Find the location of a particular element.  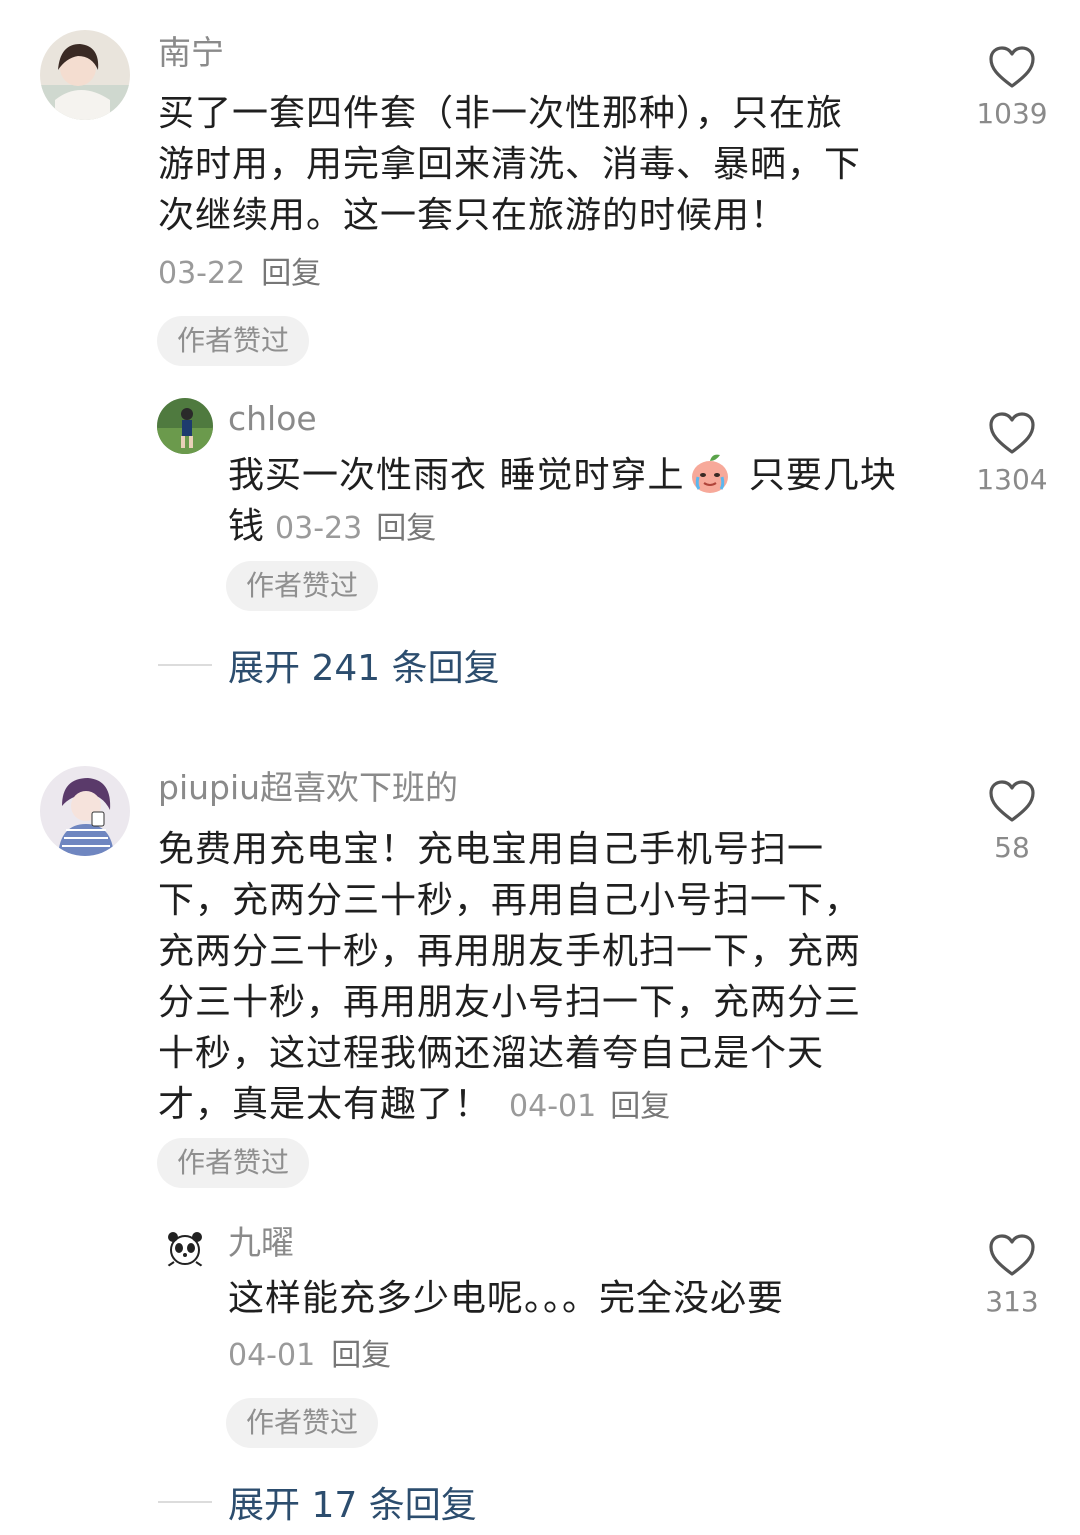

comment-text-line: 下，充两分三十秒，再用自己小号扫一下， is located at coordinates (510, 900).